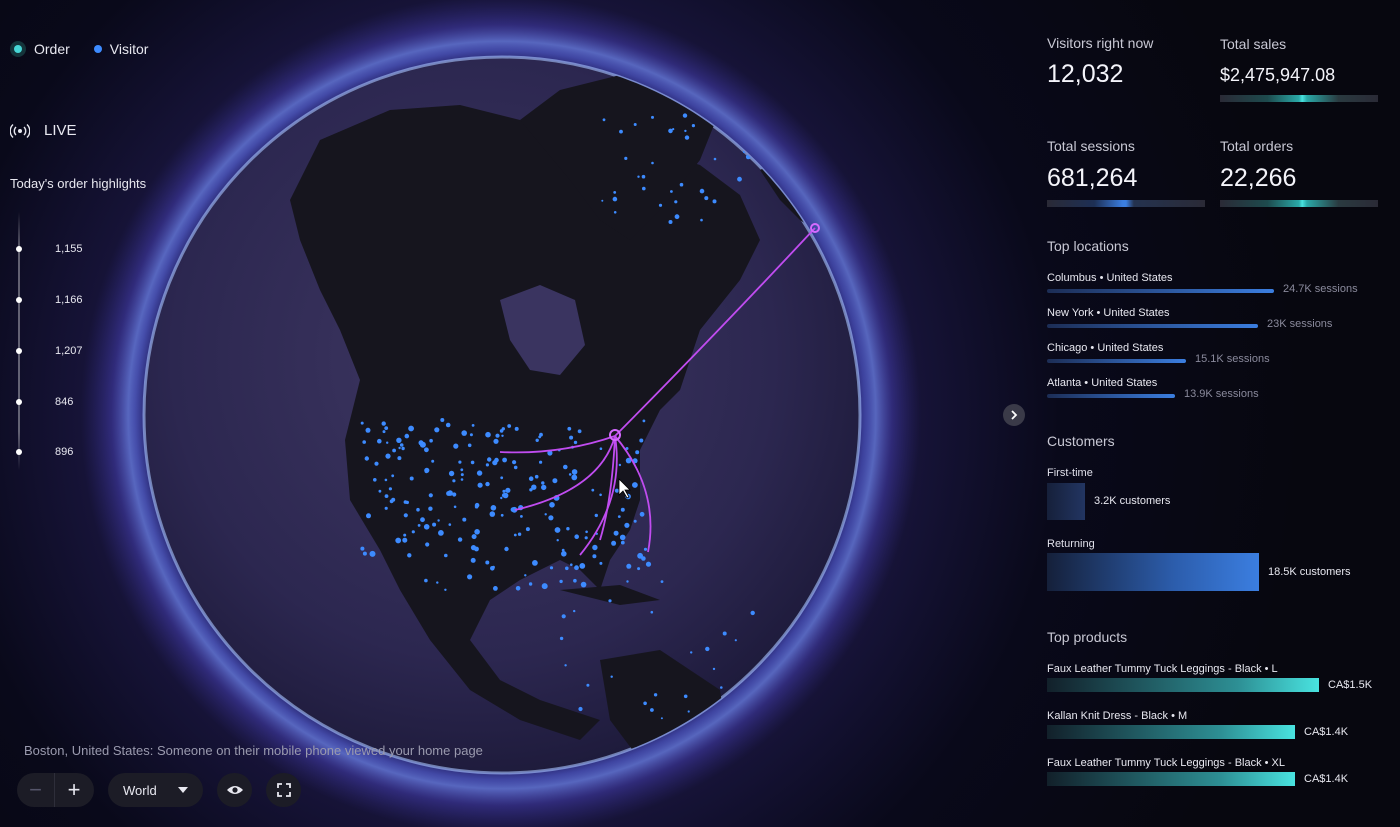 The image size is (1400, 827). I want to click on fullscreen-button, so click(283, 790).